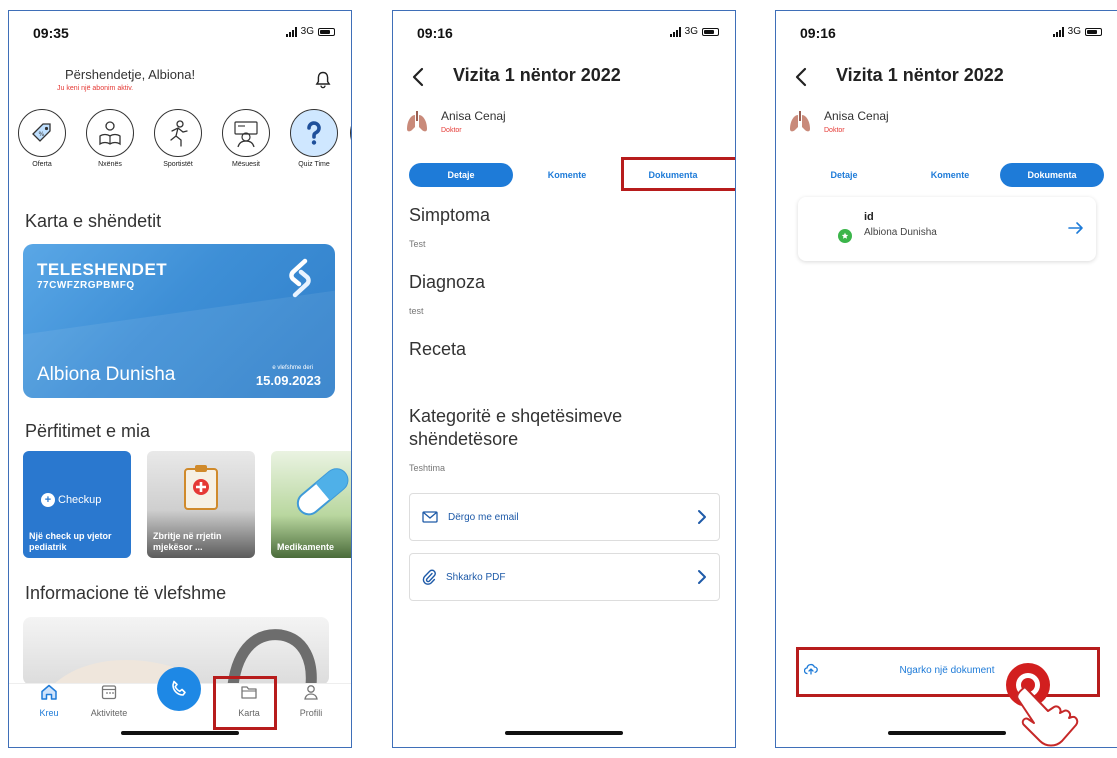  I want to click on field-value-diagnoza: test, so click(416, 311).